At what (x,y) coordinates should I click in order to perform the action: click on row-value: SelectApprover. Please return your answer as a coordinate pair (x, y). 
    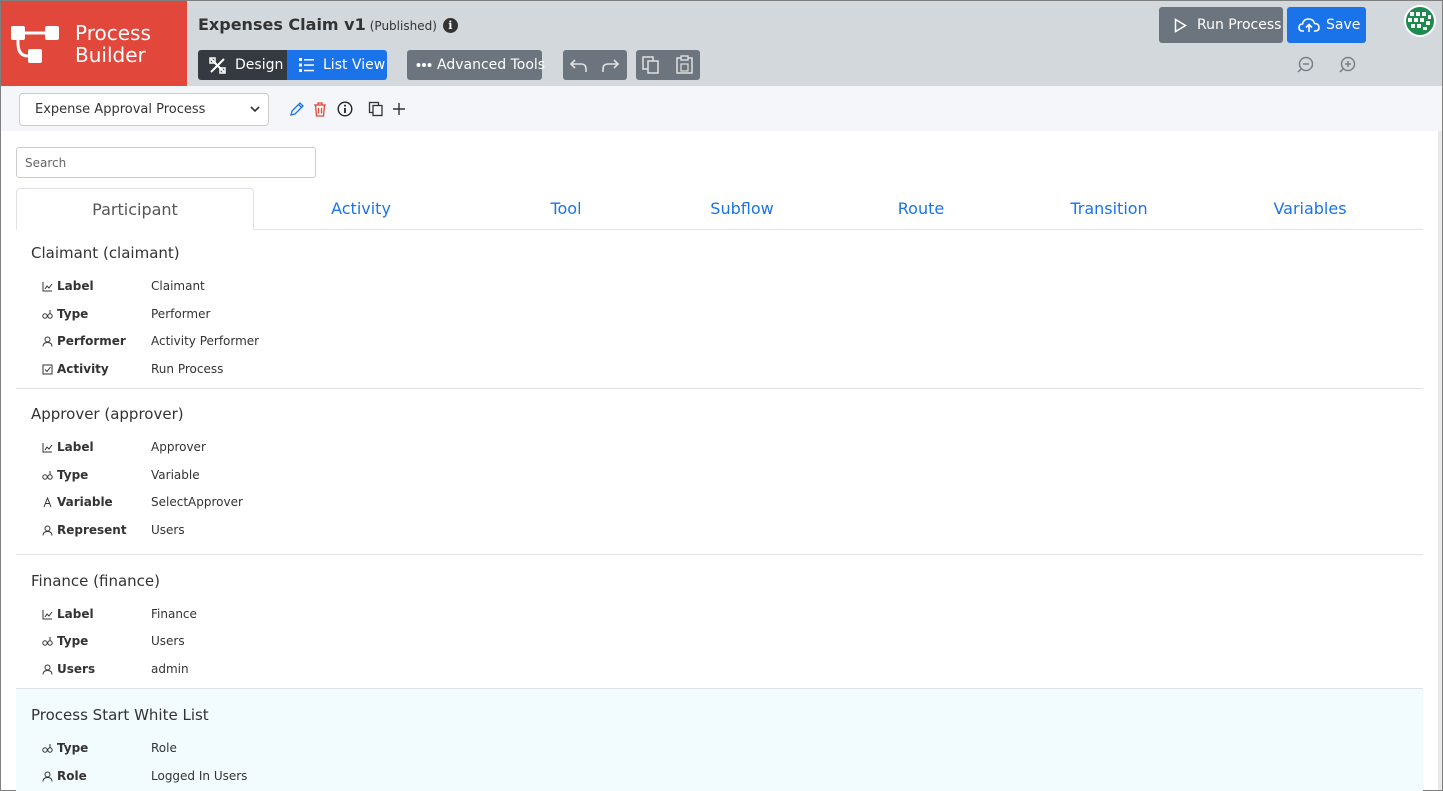
    Looking at the image, I should click on (197, 502).